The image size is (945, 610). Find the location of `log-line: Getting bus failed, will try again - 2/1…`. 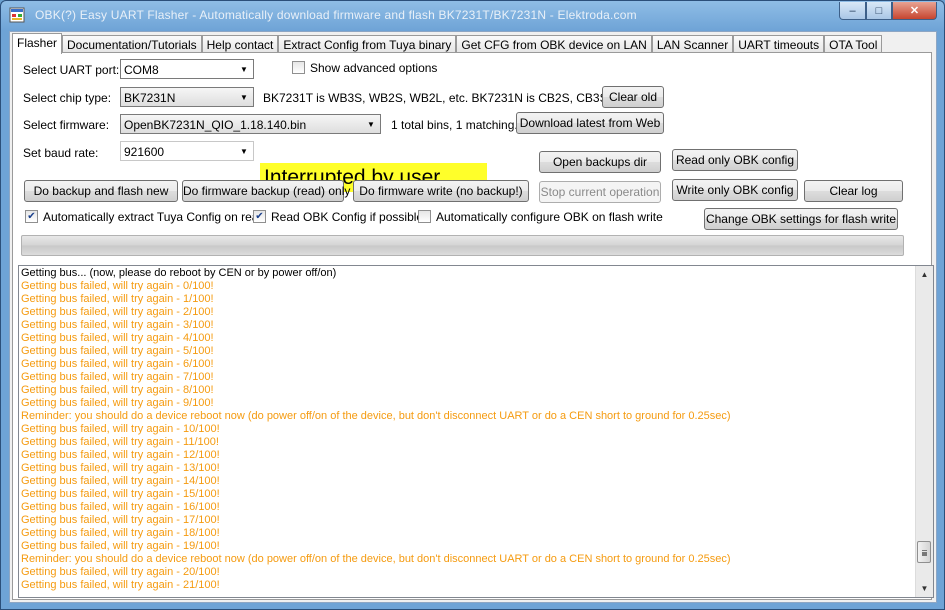

log-line: Getting bus failed, will try again - 2/1… is located at coordinates (117, 312).